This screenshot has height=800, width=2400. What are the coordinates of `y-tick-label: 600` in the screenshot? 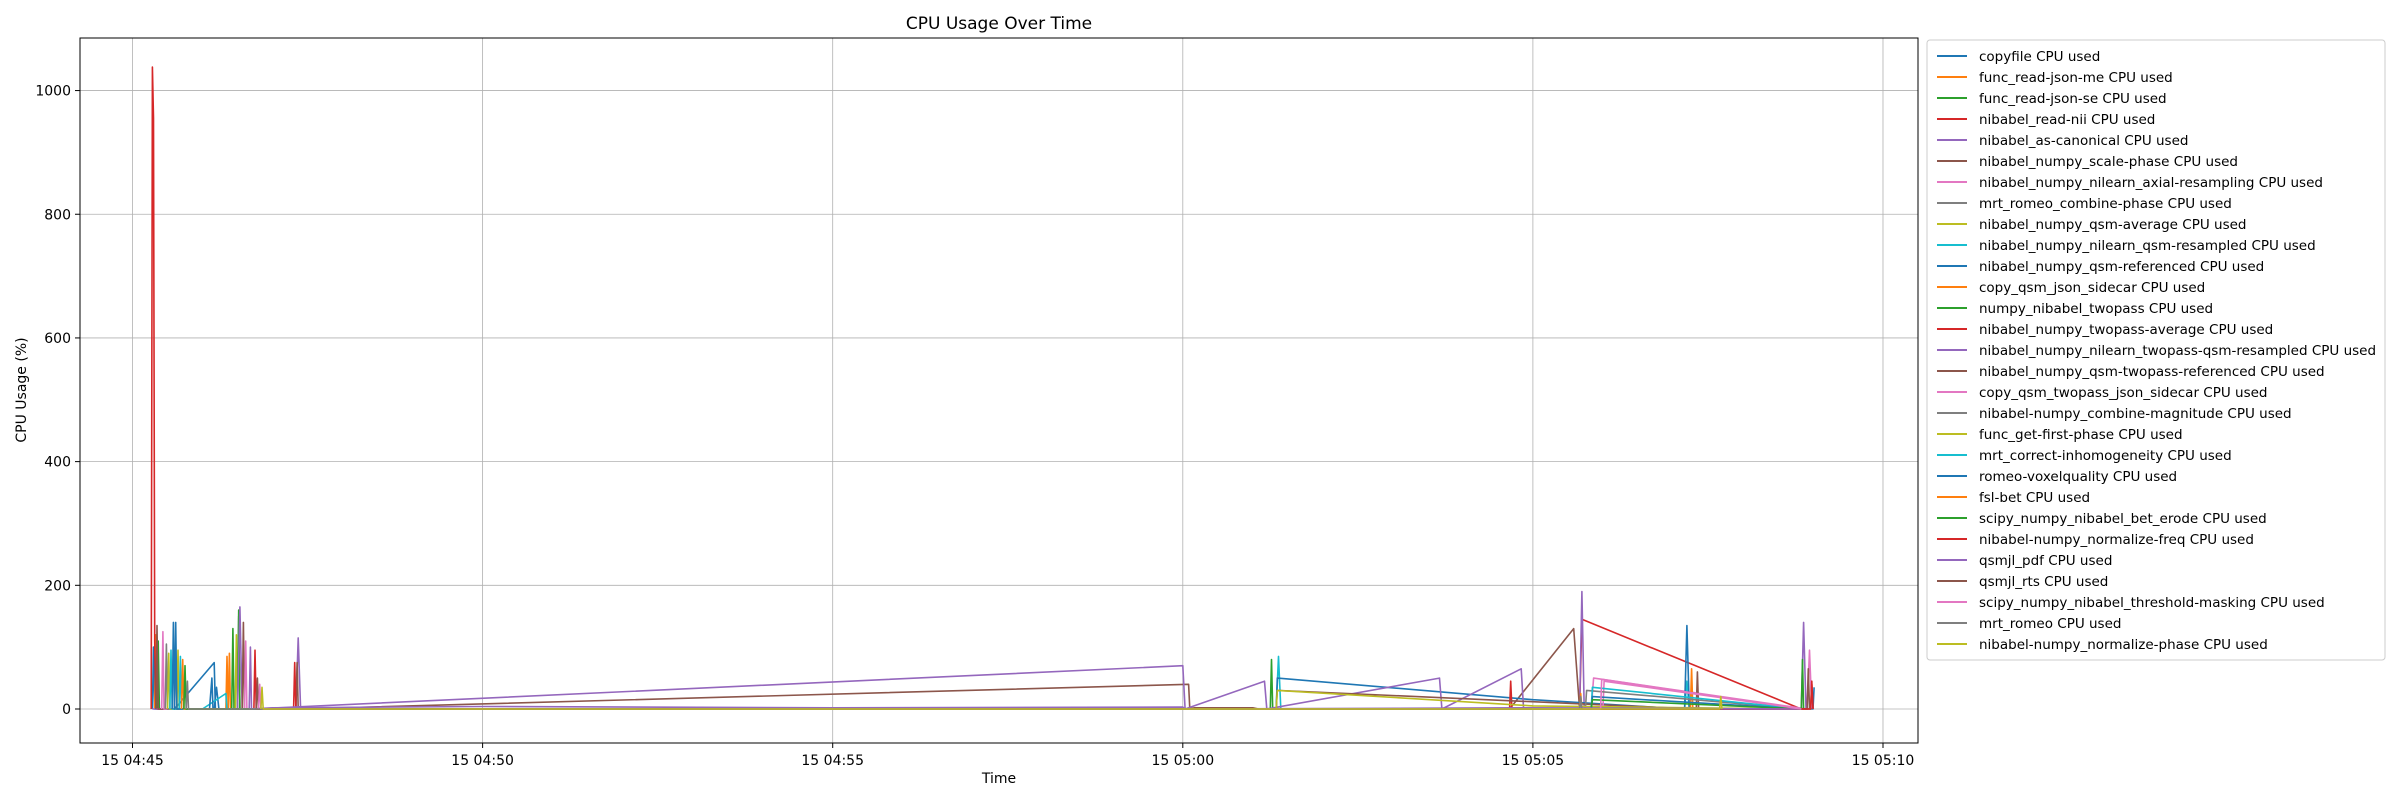 It's located at (57, 339).